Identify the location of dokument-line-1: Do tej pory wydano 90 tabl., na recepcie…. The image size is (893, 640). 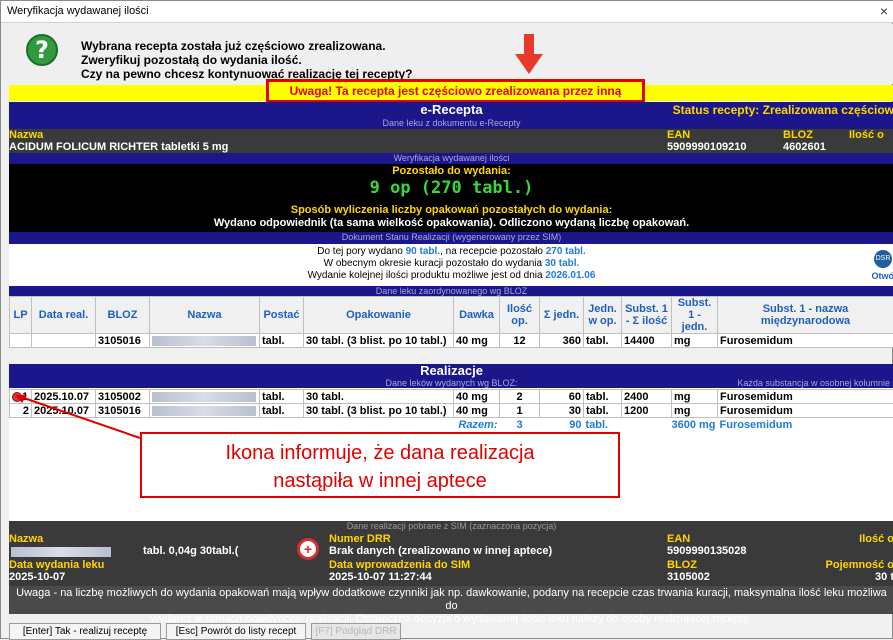
(451, 251).